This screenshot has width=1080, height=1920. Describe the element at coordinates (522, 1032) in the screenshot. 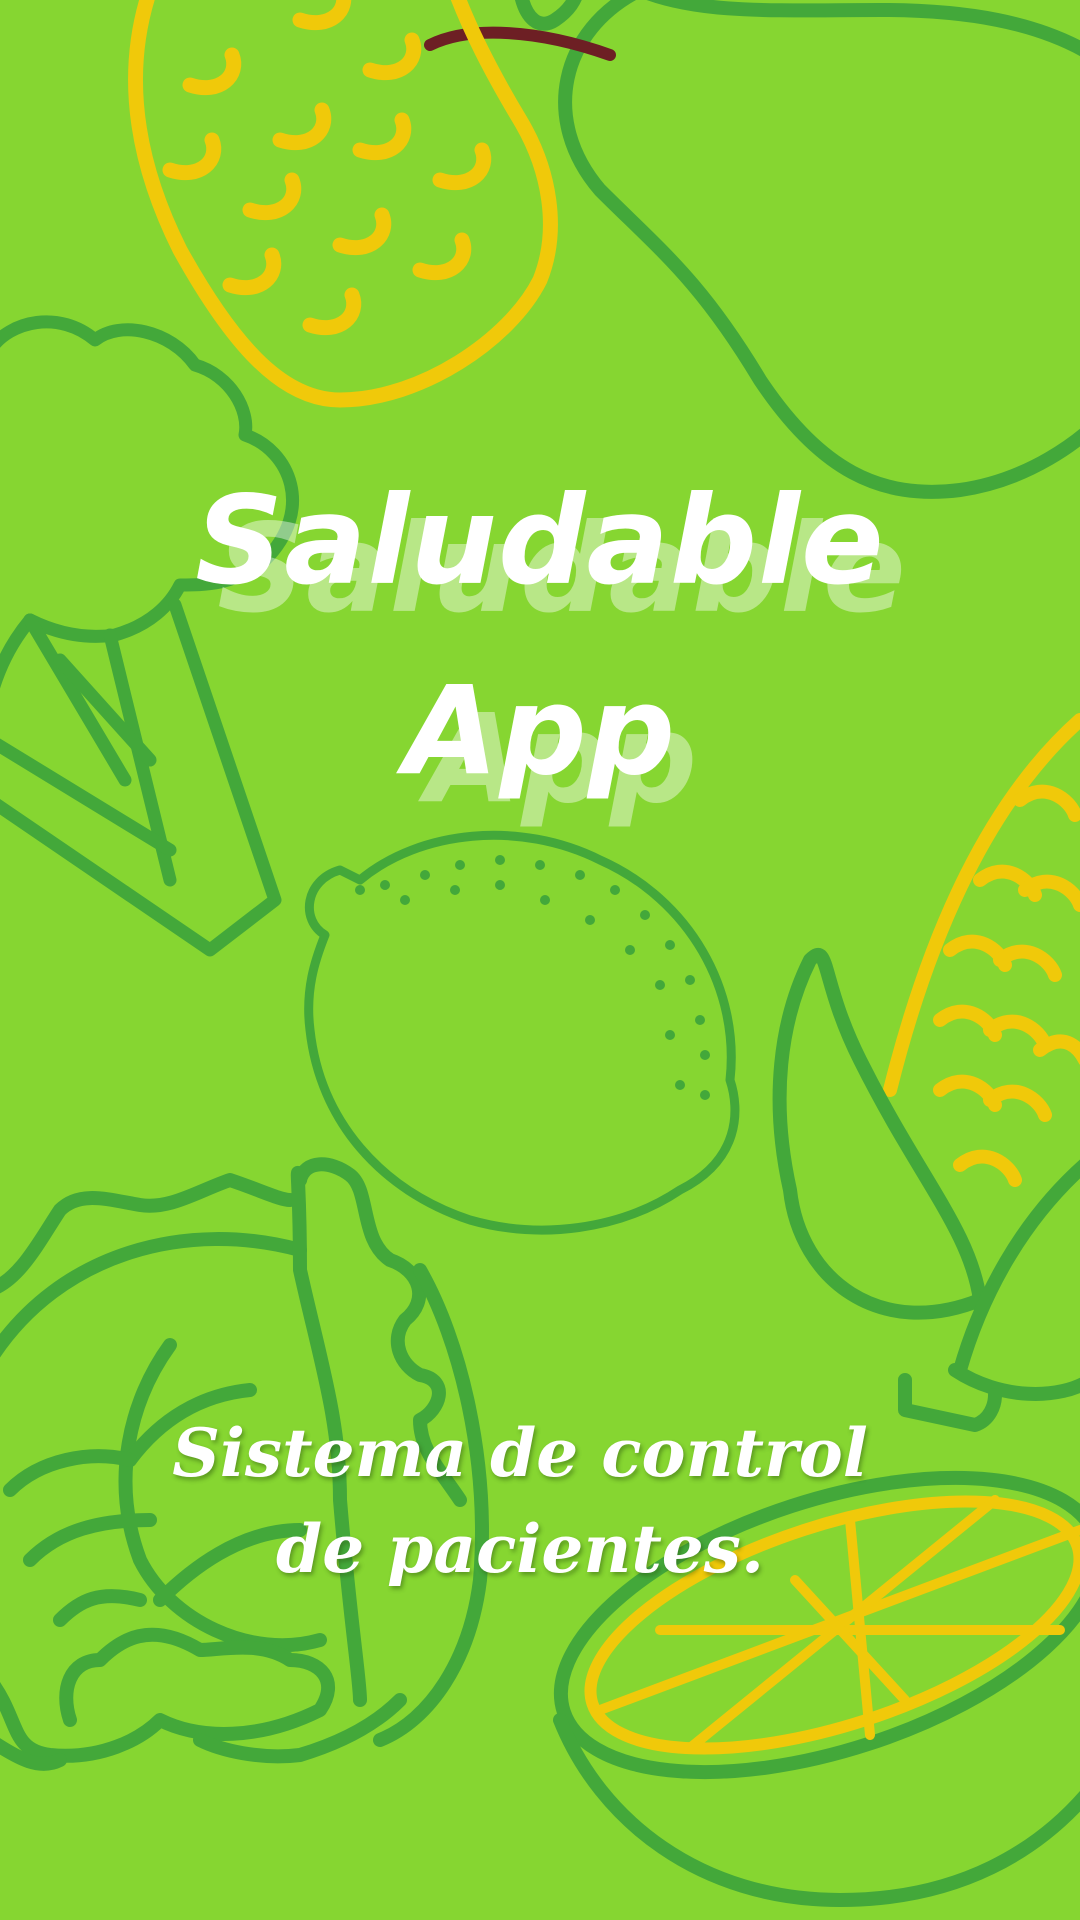

I see `lemon-icon` at that location.